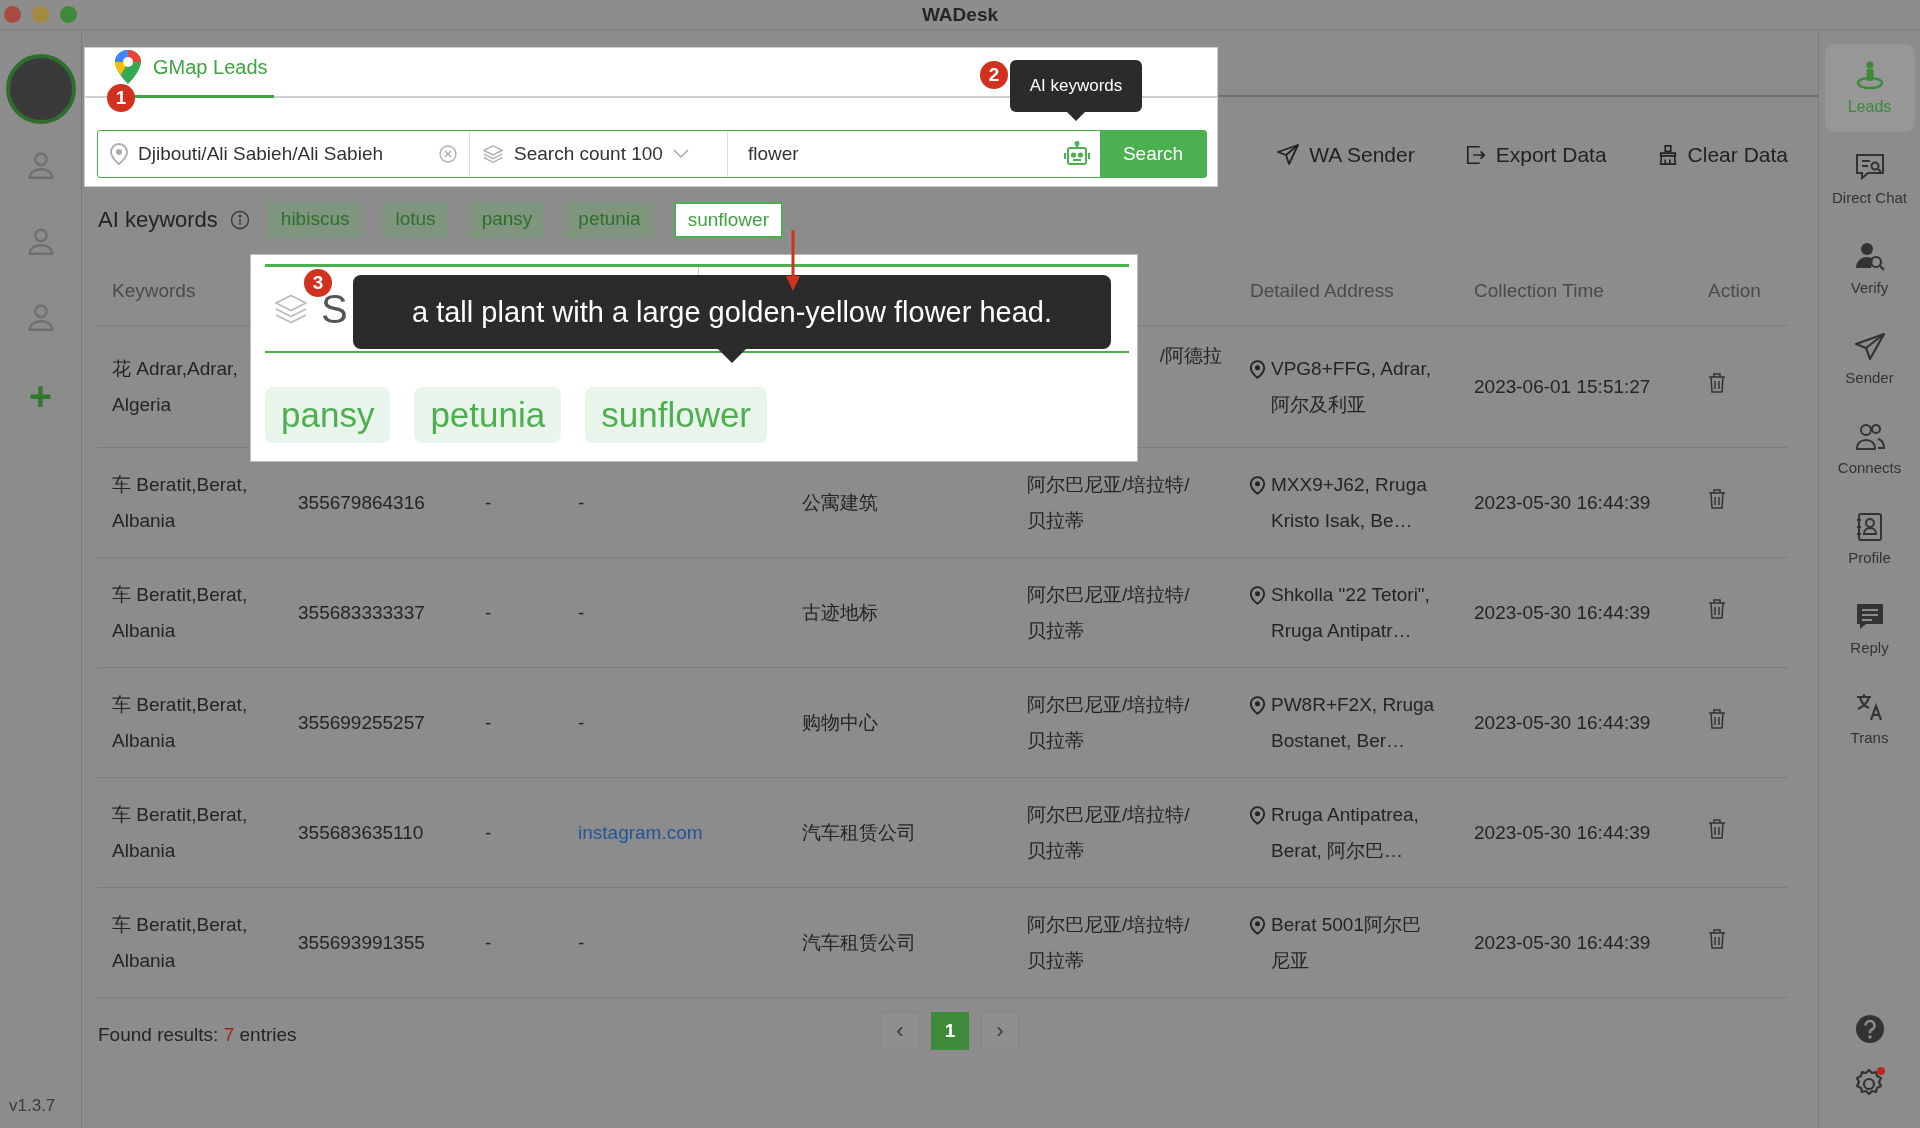 Image resolution: width=1920 pixels, height=1128 pixels. I want to click on paper-plane-icon, so click(1288, 155).